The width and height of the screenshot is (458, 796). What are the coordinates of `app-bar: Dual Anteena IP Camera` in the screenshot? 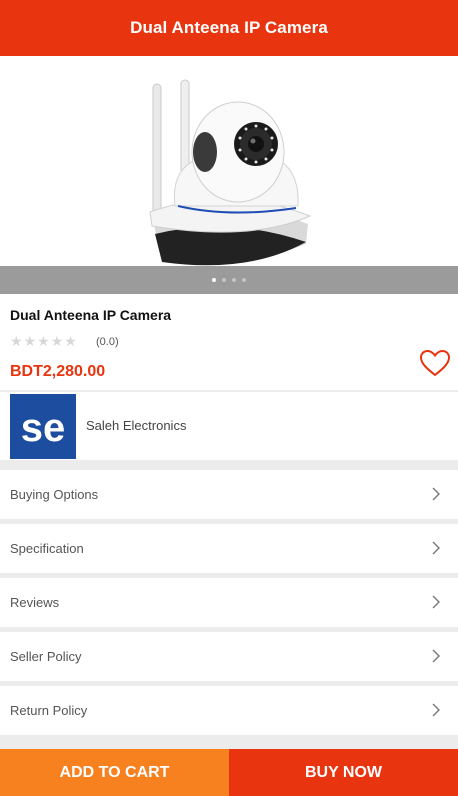 It's located at (229, 28).